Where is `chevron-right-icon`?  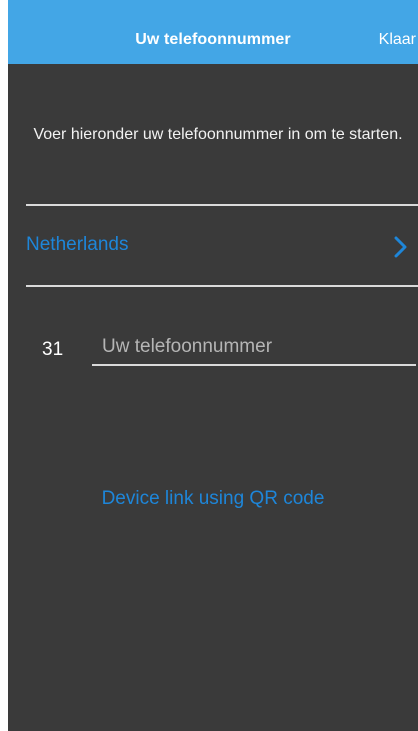
chevron-right-icon is located at coordinates (400, 247).